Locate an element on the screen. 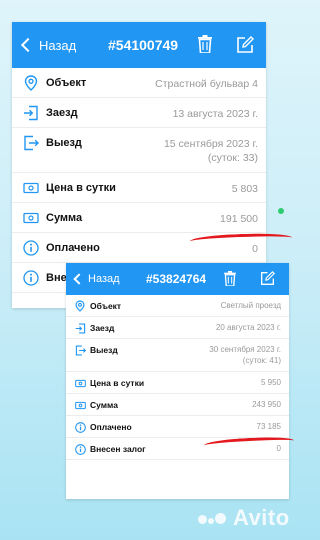  row-value: 30 сентября 2023 г. (суток: 41) is located at coordinates (245, 355).